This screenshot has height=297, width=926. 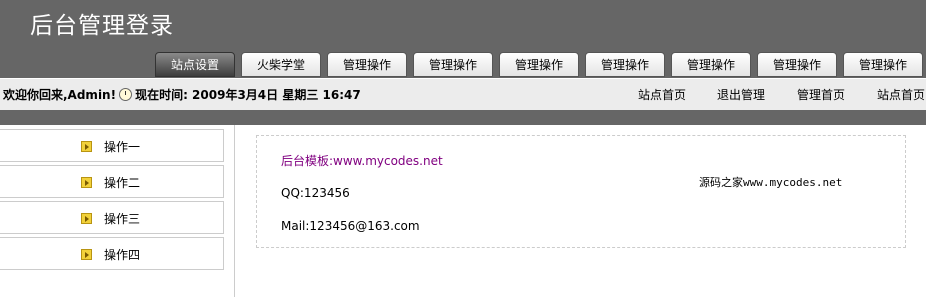 I want to click on sidebar-item-op2: 操作二, so click(x=112, y=181).